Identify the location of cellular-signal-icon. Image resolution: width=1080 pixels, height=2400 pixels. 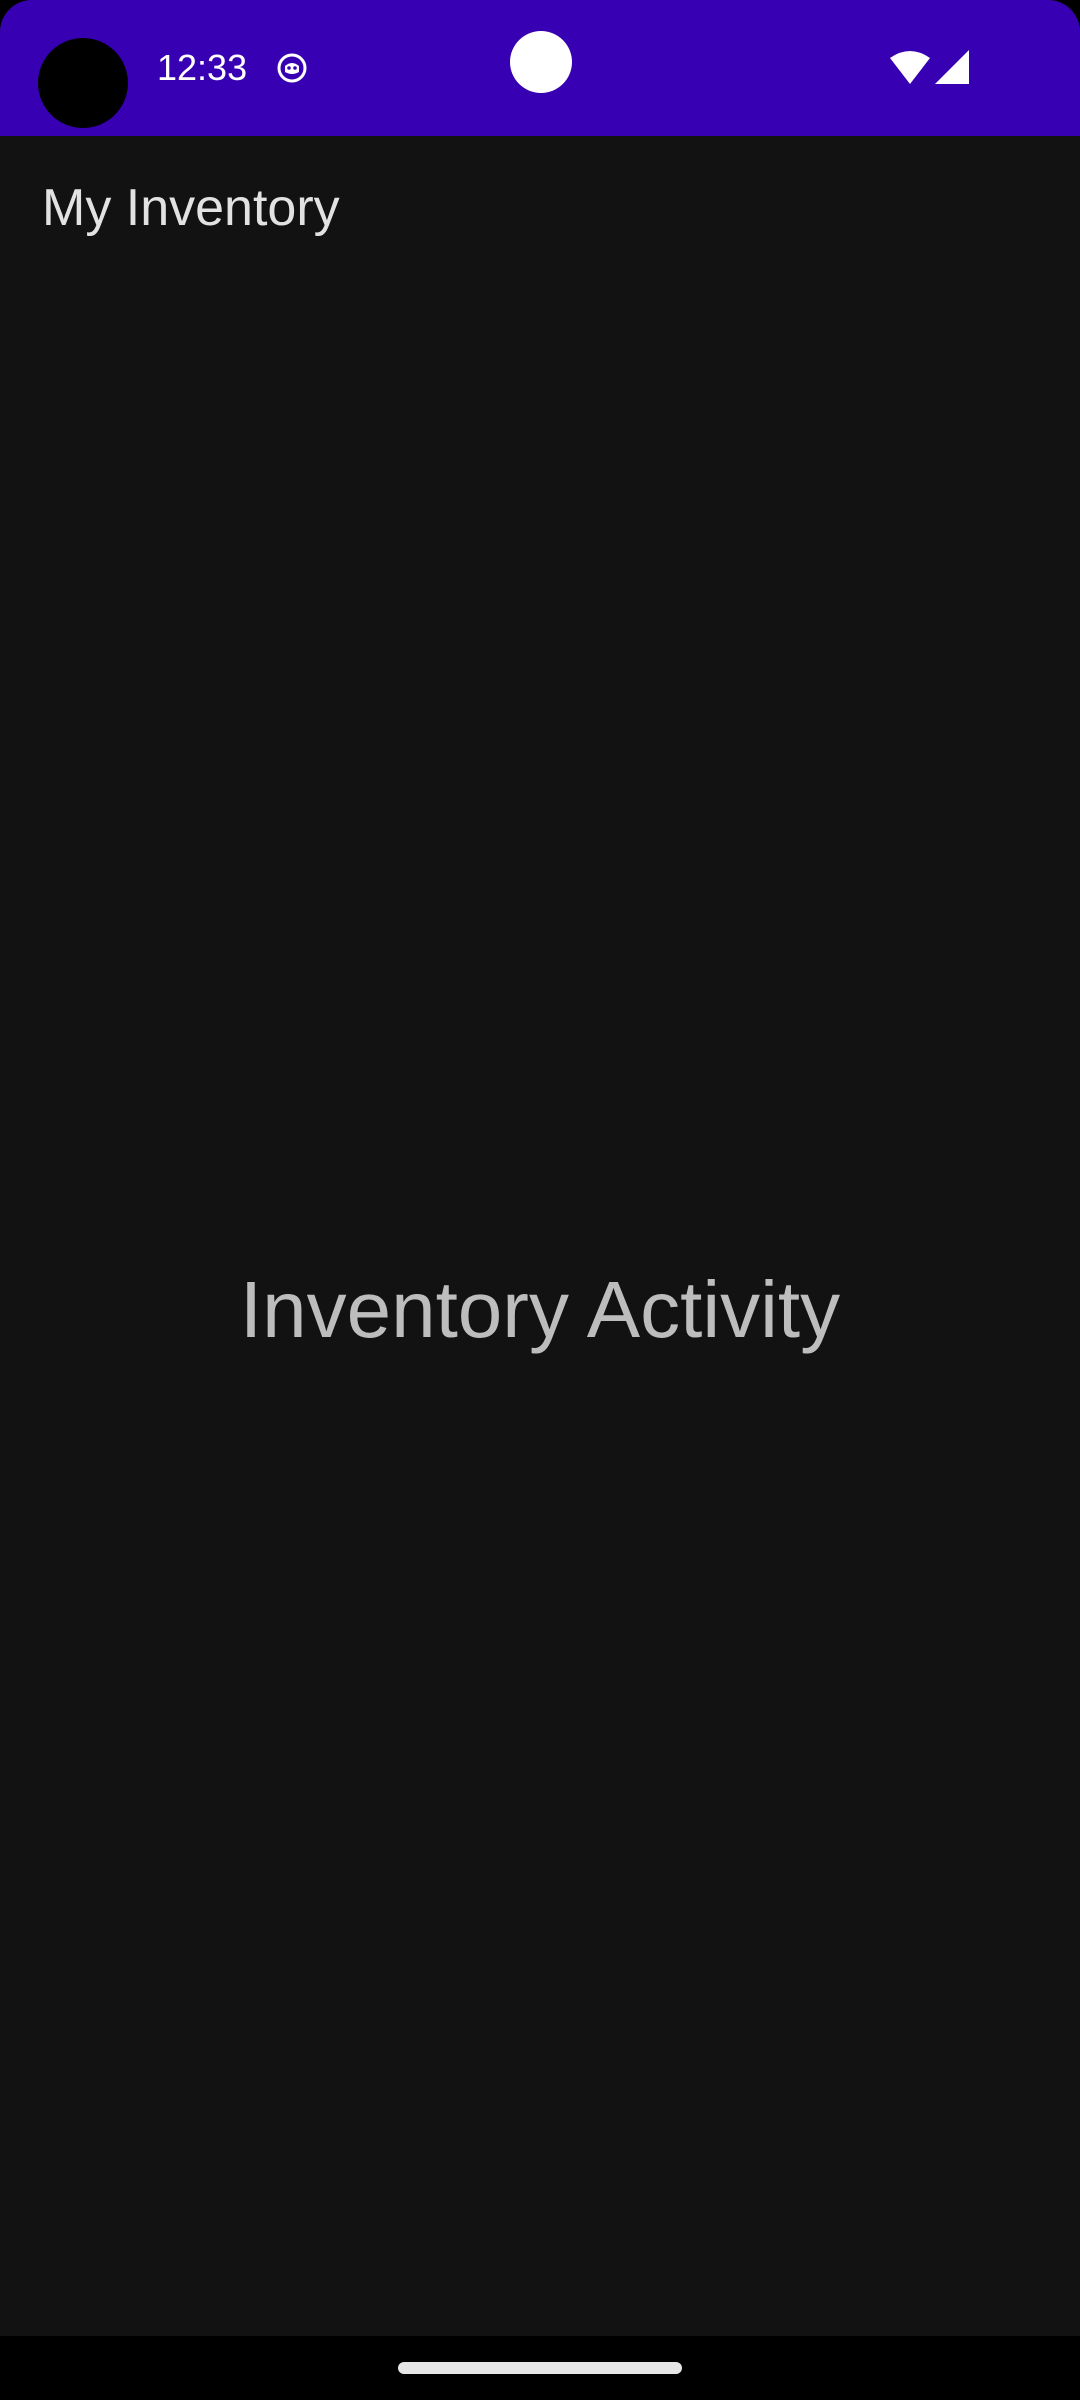
(952, 67).